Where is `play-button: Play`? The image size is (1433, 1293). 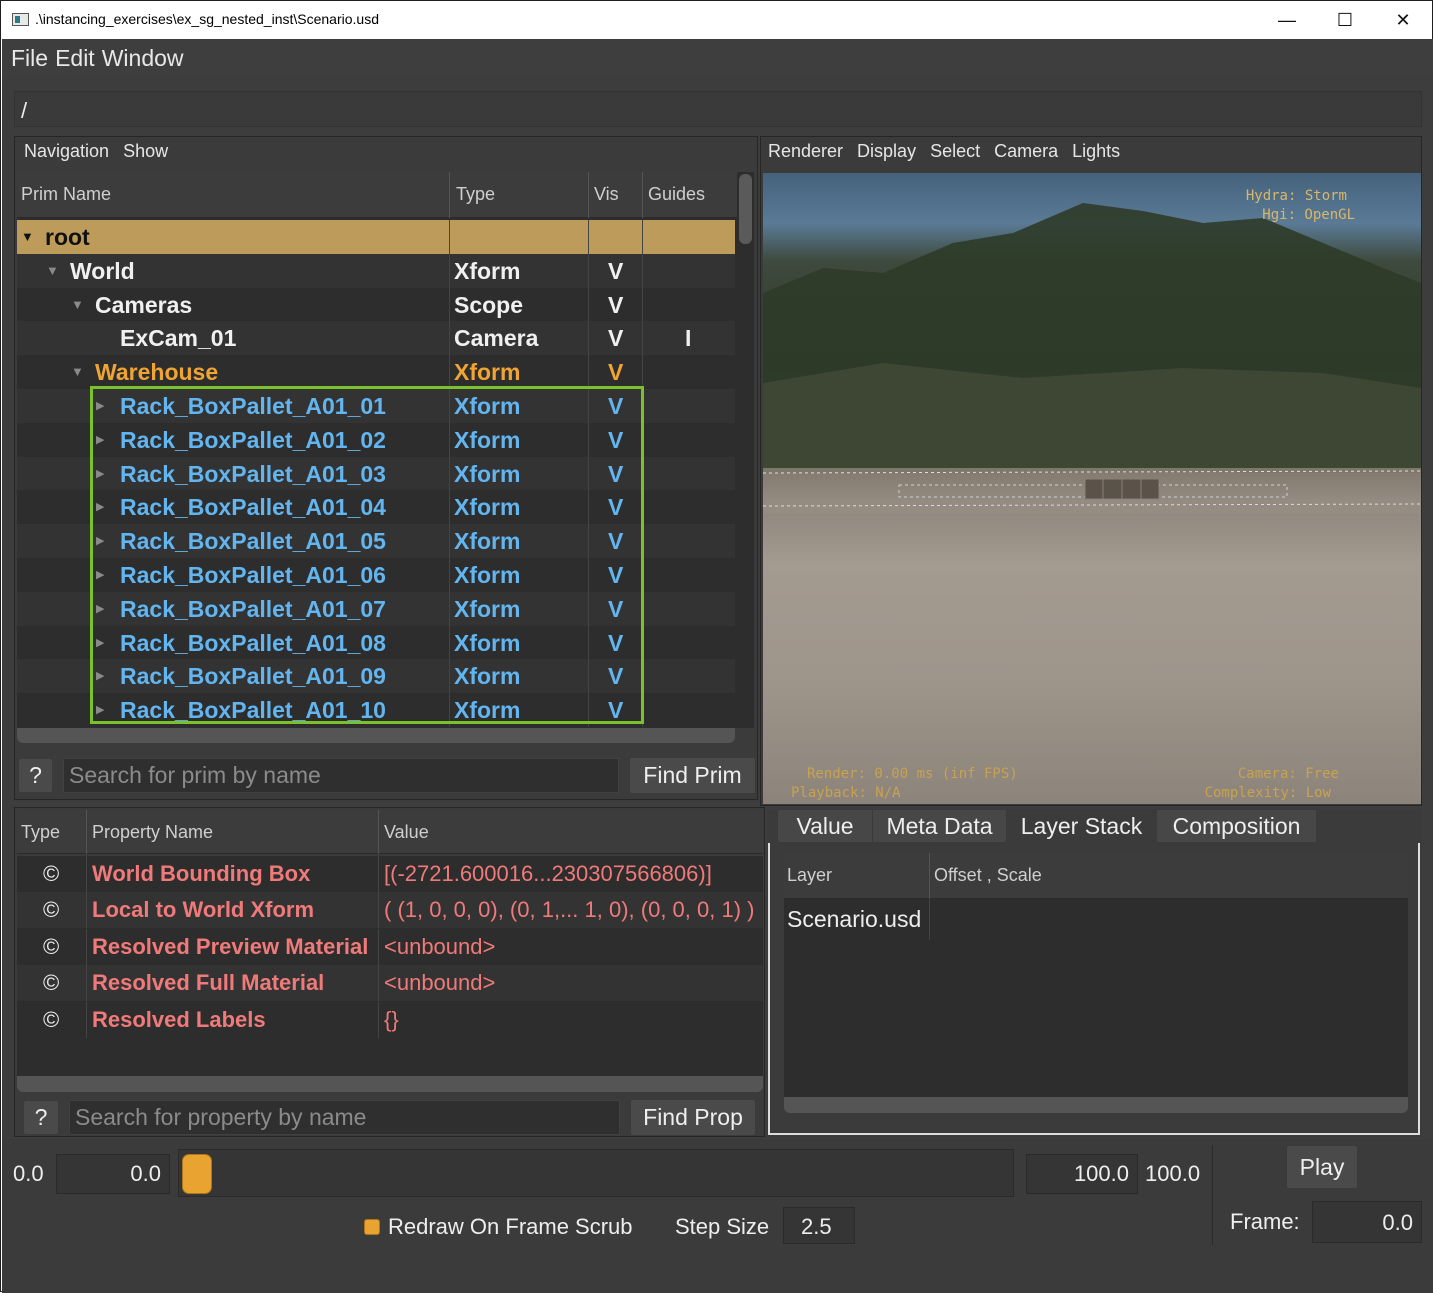
play-button: Play is located at coordinates (1322, 1167).